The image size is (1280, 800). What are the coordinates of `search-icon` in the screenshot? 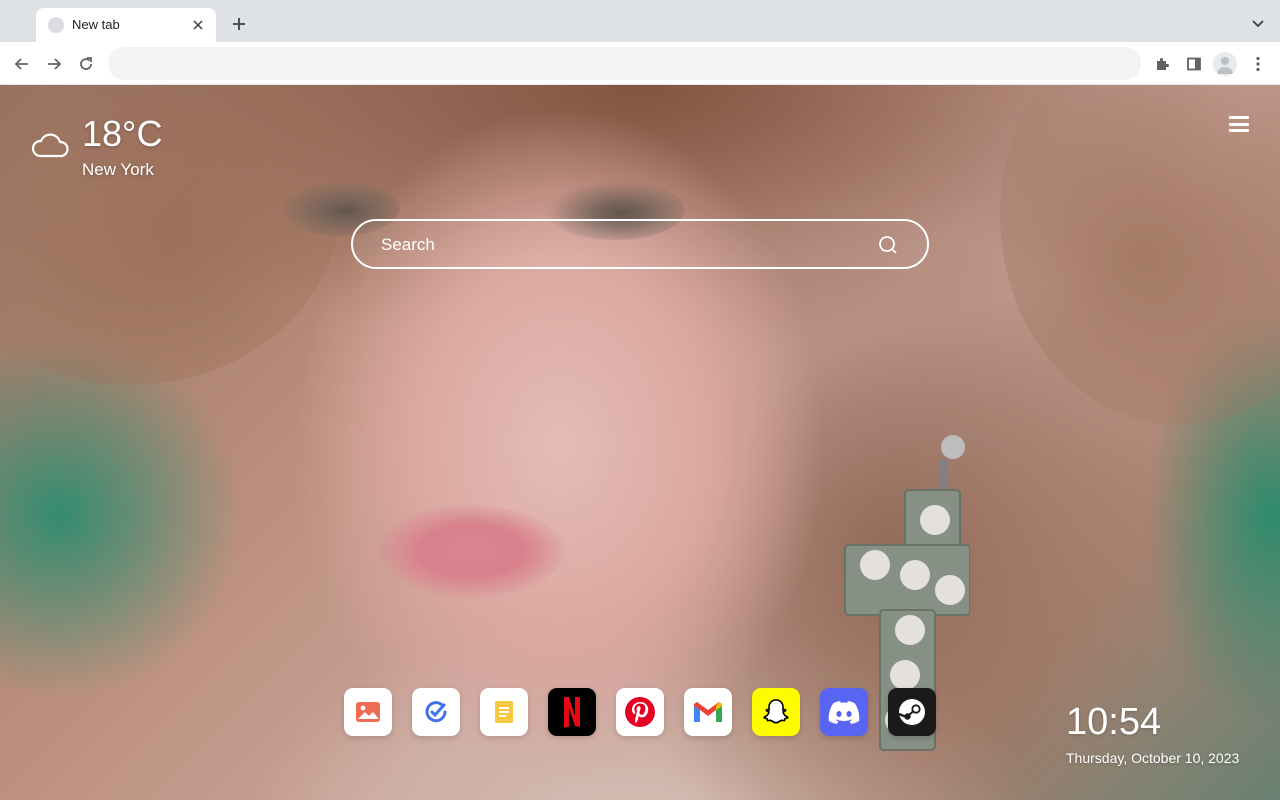 It's located at (888, 245).